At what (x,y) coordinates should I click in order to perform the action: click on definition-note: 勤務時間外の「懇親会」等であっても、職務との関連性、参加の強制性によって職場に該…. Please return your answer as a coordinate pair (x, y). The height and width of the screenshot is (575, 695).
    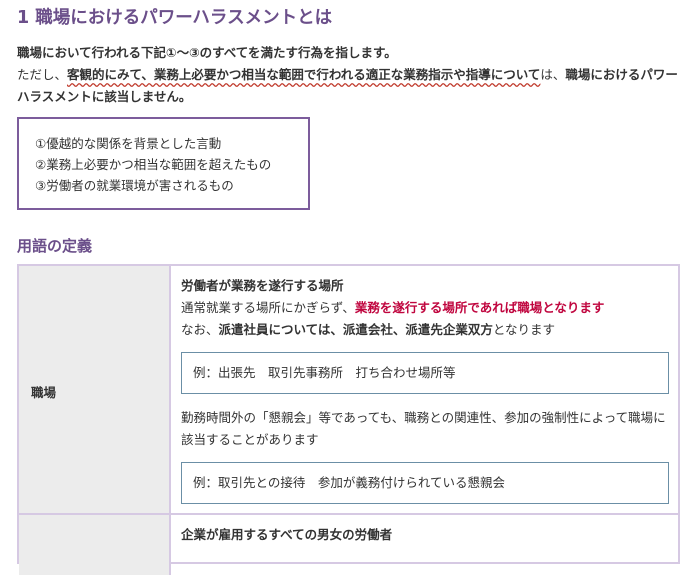
    Looking at the image, I should click on (423, 428).